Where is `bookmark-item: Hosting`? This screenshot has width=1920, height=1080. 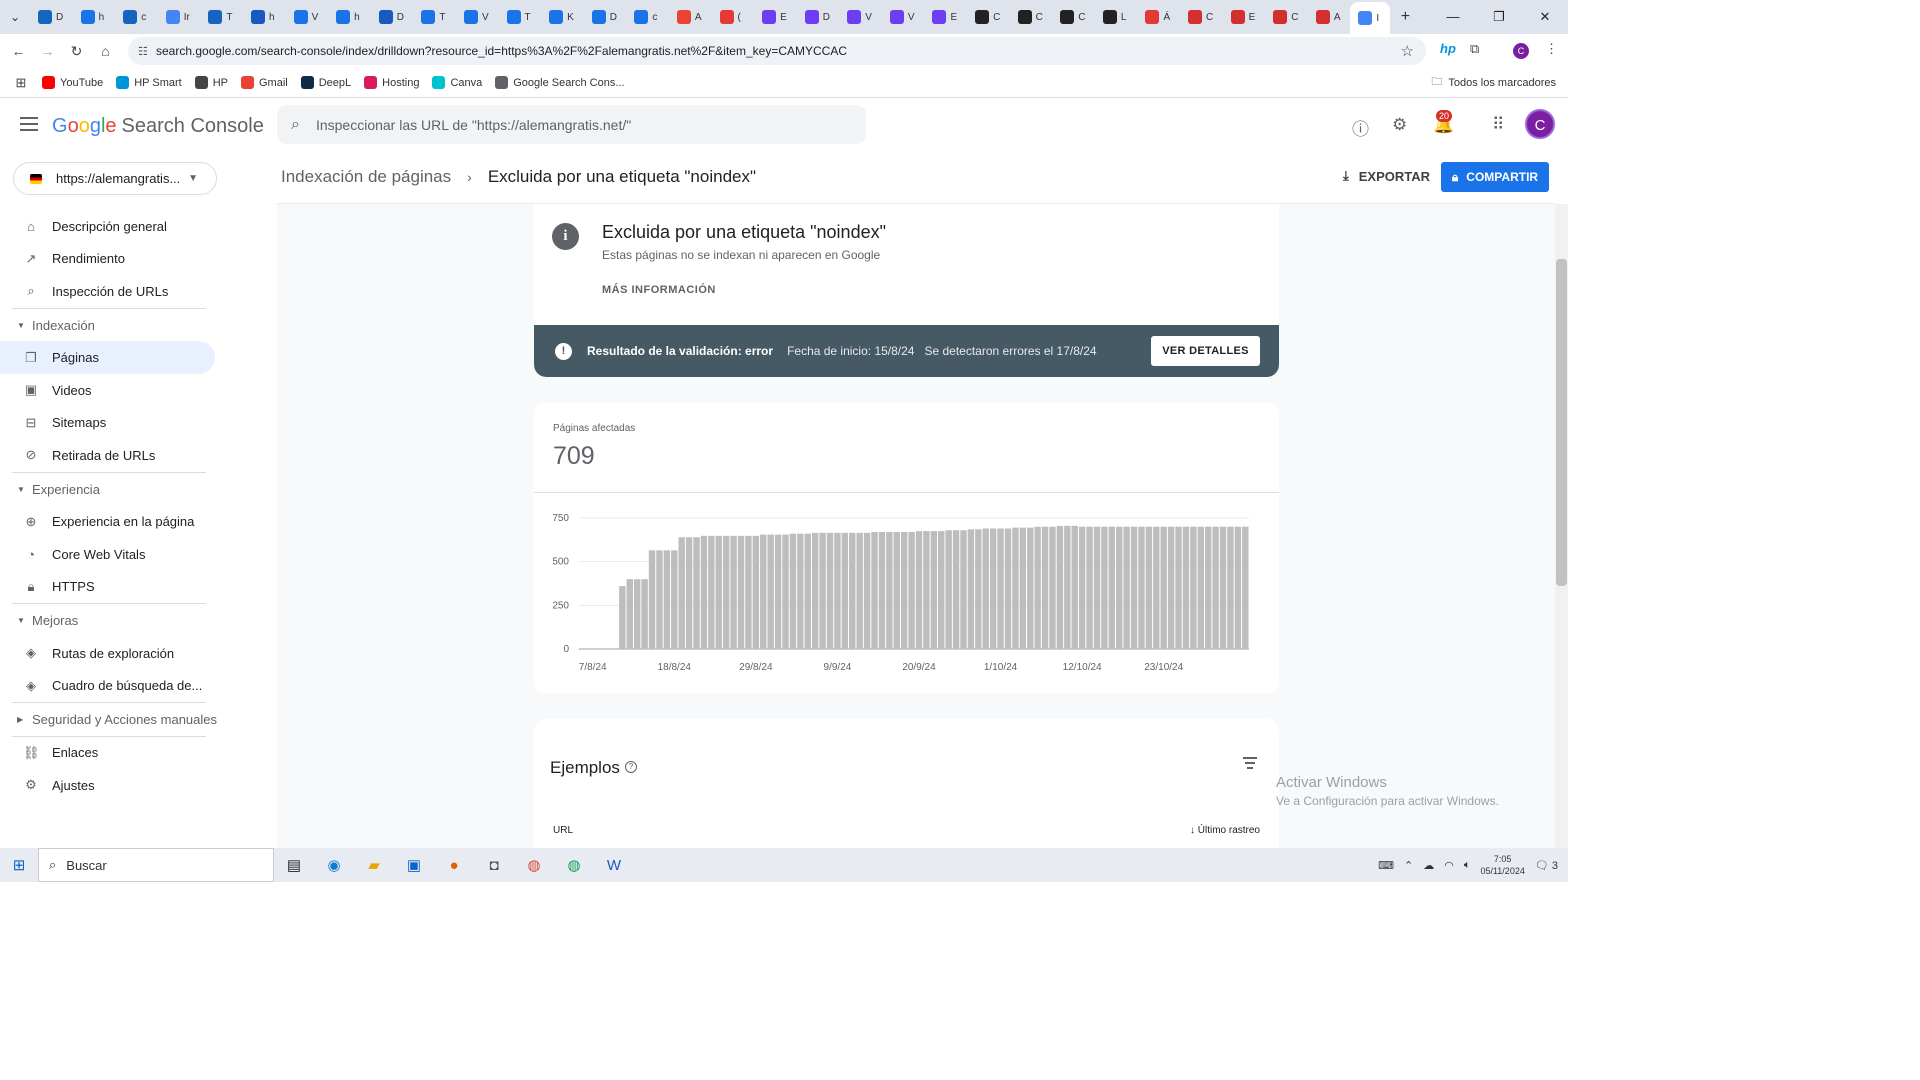
bookmark-item: Hosting is located at coordinates (391, 82).